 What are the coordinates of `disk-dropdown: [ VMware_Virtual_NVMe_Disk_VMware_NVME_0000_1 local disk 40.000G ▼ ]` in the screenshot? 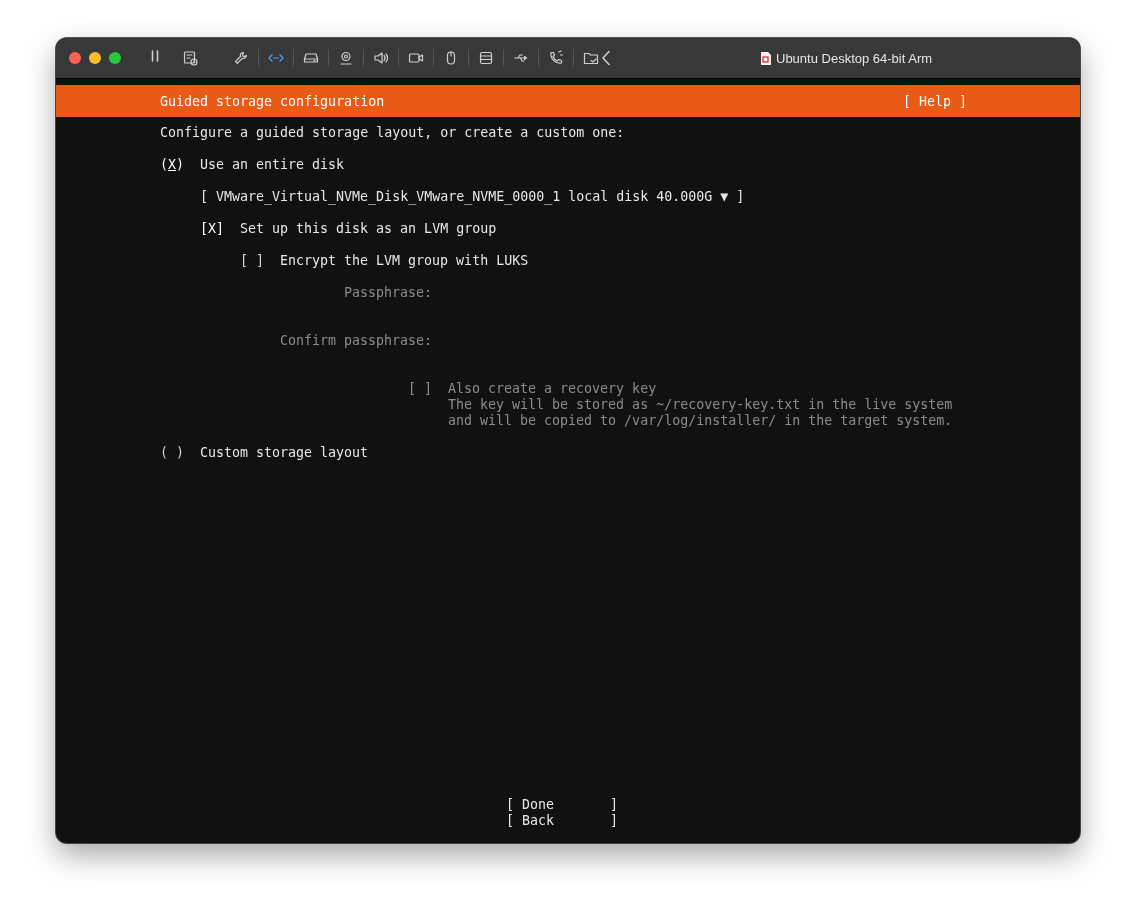 It's located at (472, 197).